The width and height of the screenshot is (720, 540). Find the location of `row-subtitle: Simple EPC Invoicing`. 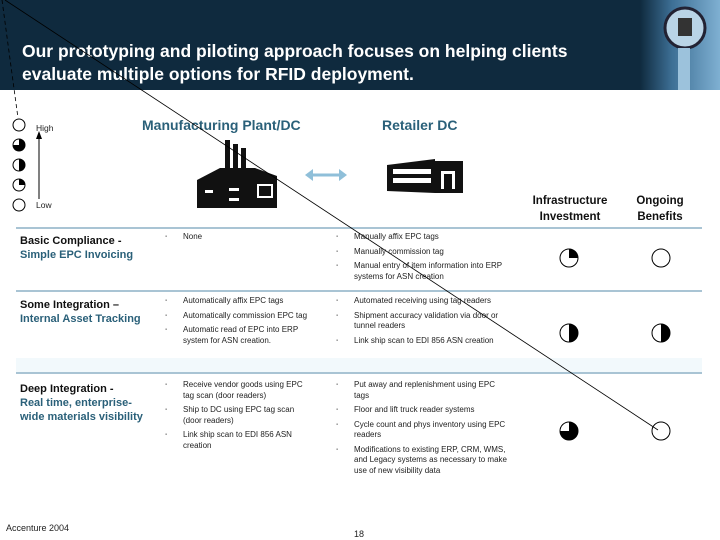

row-subtitle: Simple EPC Invoicing is located at coordinates (77, 255).